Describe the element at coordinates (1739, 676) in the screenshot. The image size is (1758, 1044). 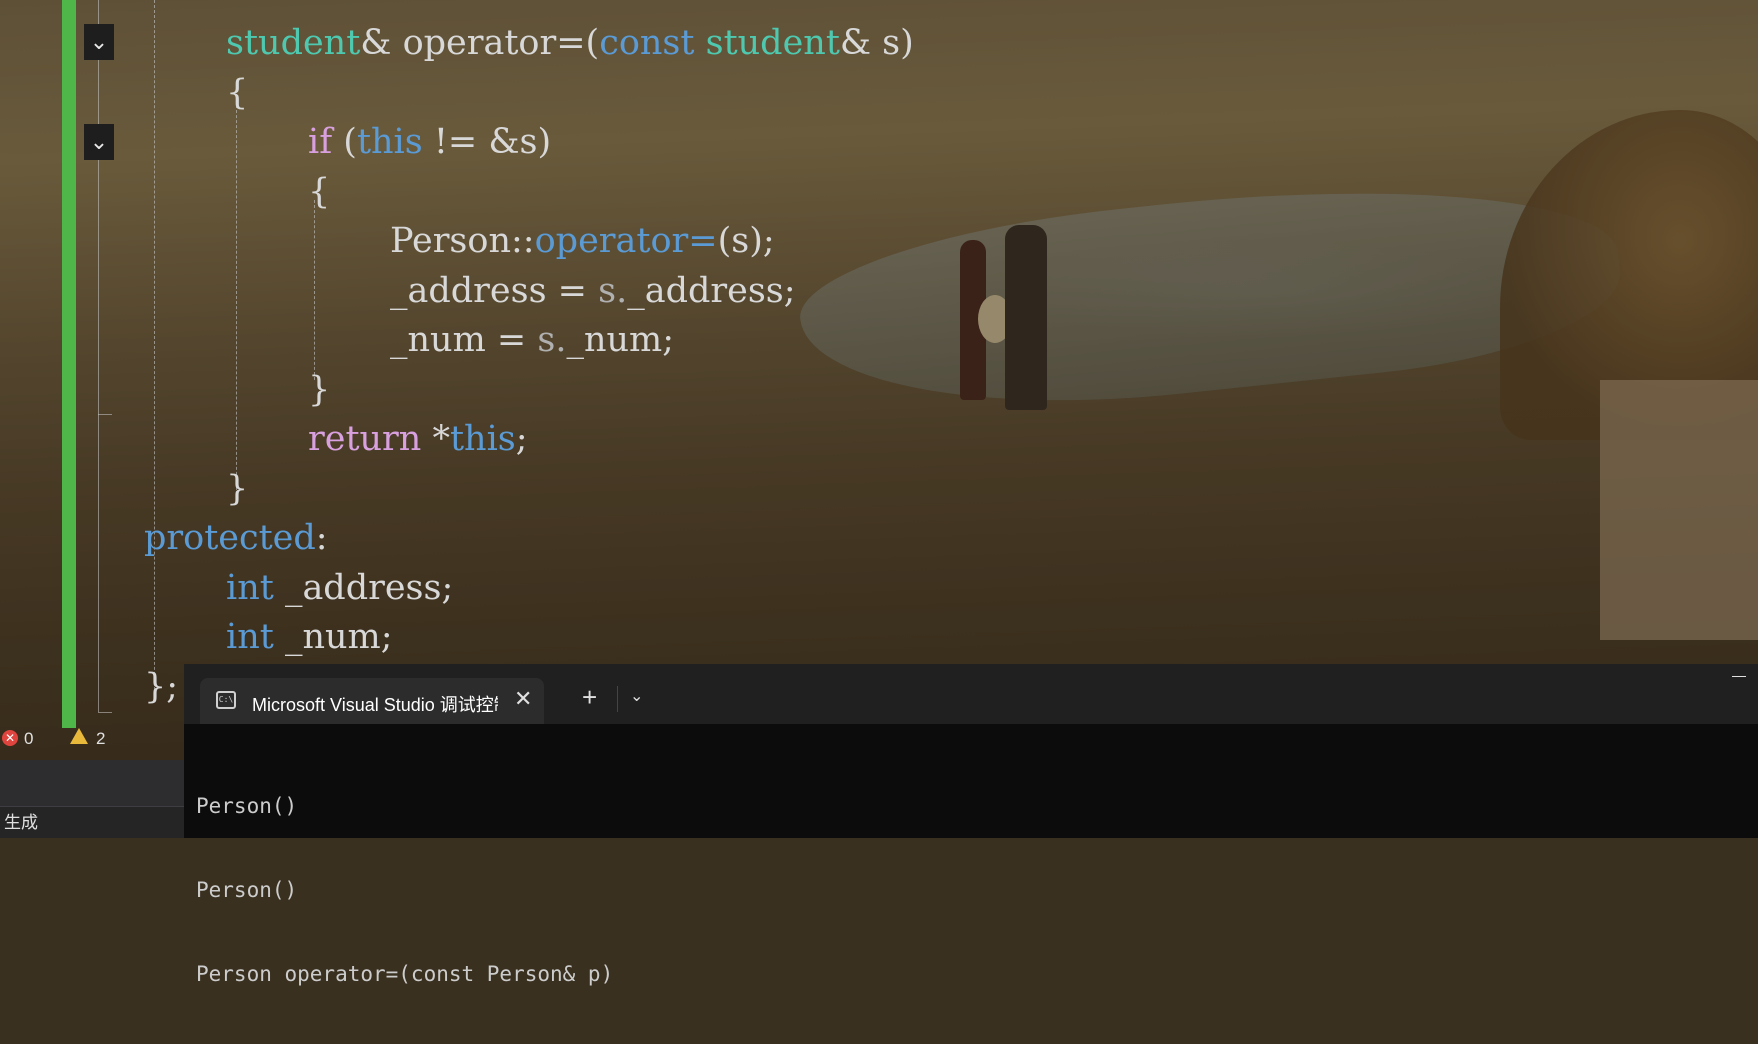
I see `minimize-icon` at that location.